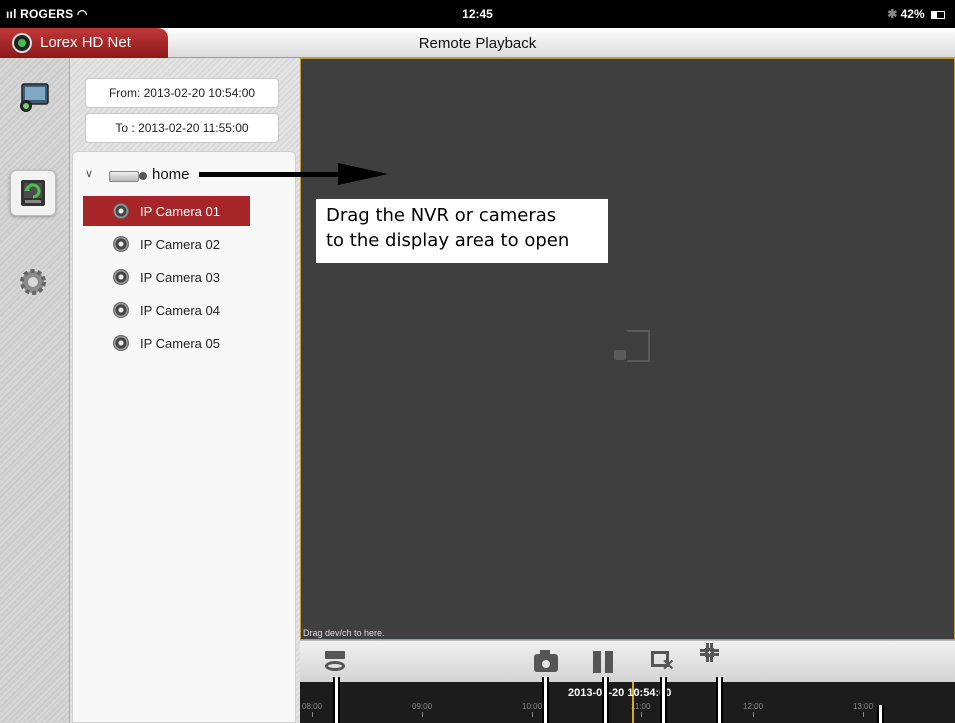 The image size is (955, 723). What do you see at coordinates (180, 244) in the screenshot?
I see `camera-label: IP Camera 02` at bounding box center [180, 244].